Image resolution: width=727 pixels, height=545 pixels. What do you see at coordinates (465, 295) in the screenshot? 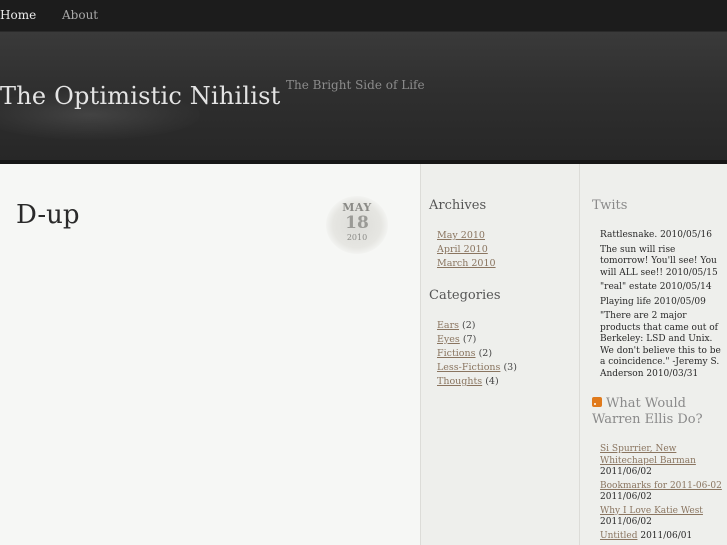
I see `categories-heading: Categories` at bounding box center [465, 295].